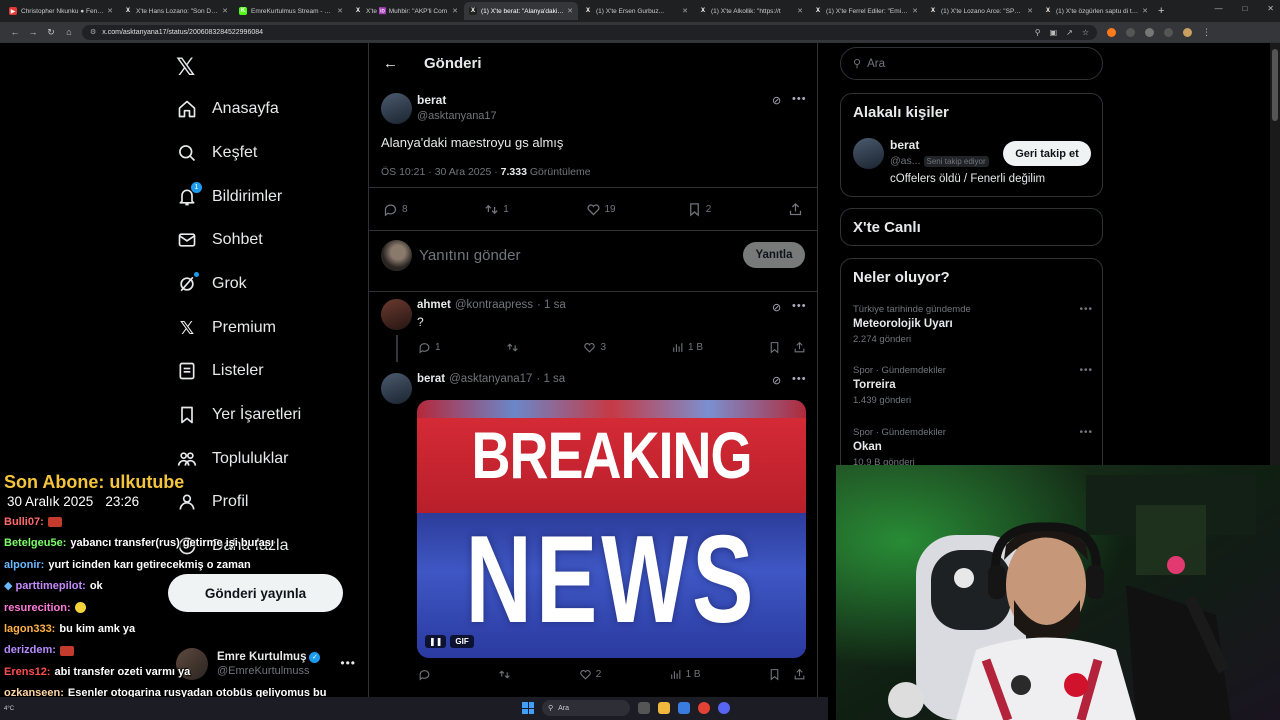 The image size is (1280, 720). Describe the element at coordinates (433, 209) in the screenshot. I see `reply-button: 8` at that location.